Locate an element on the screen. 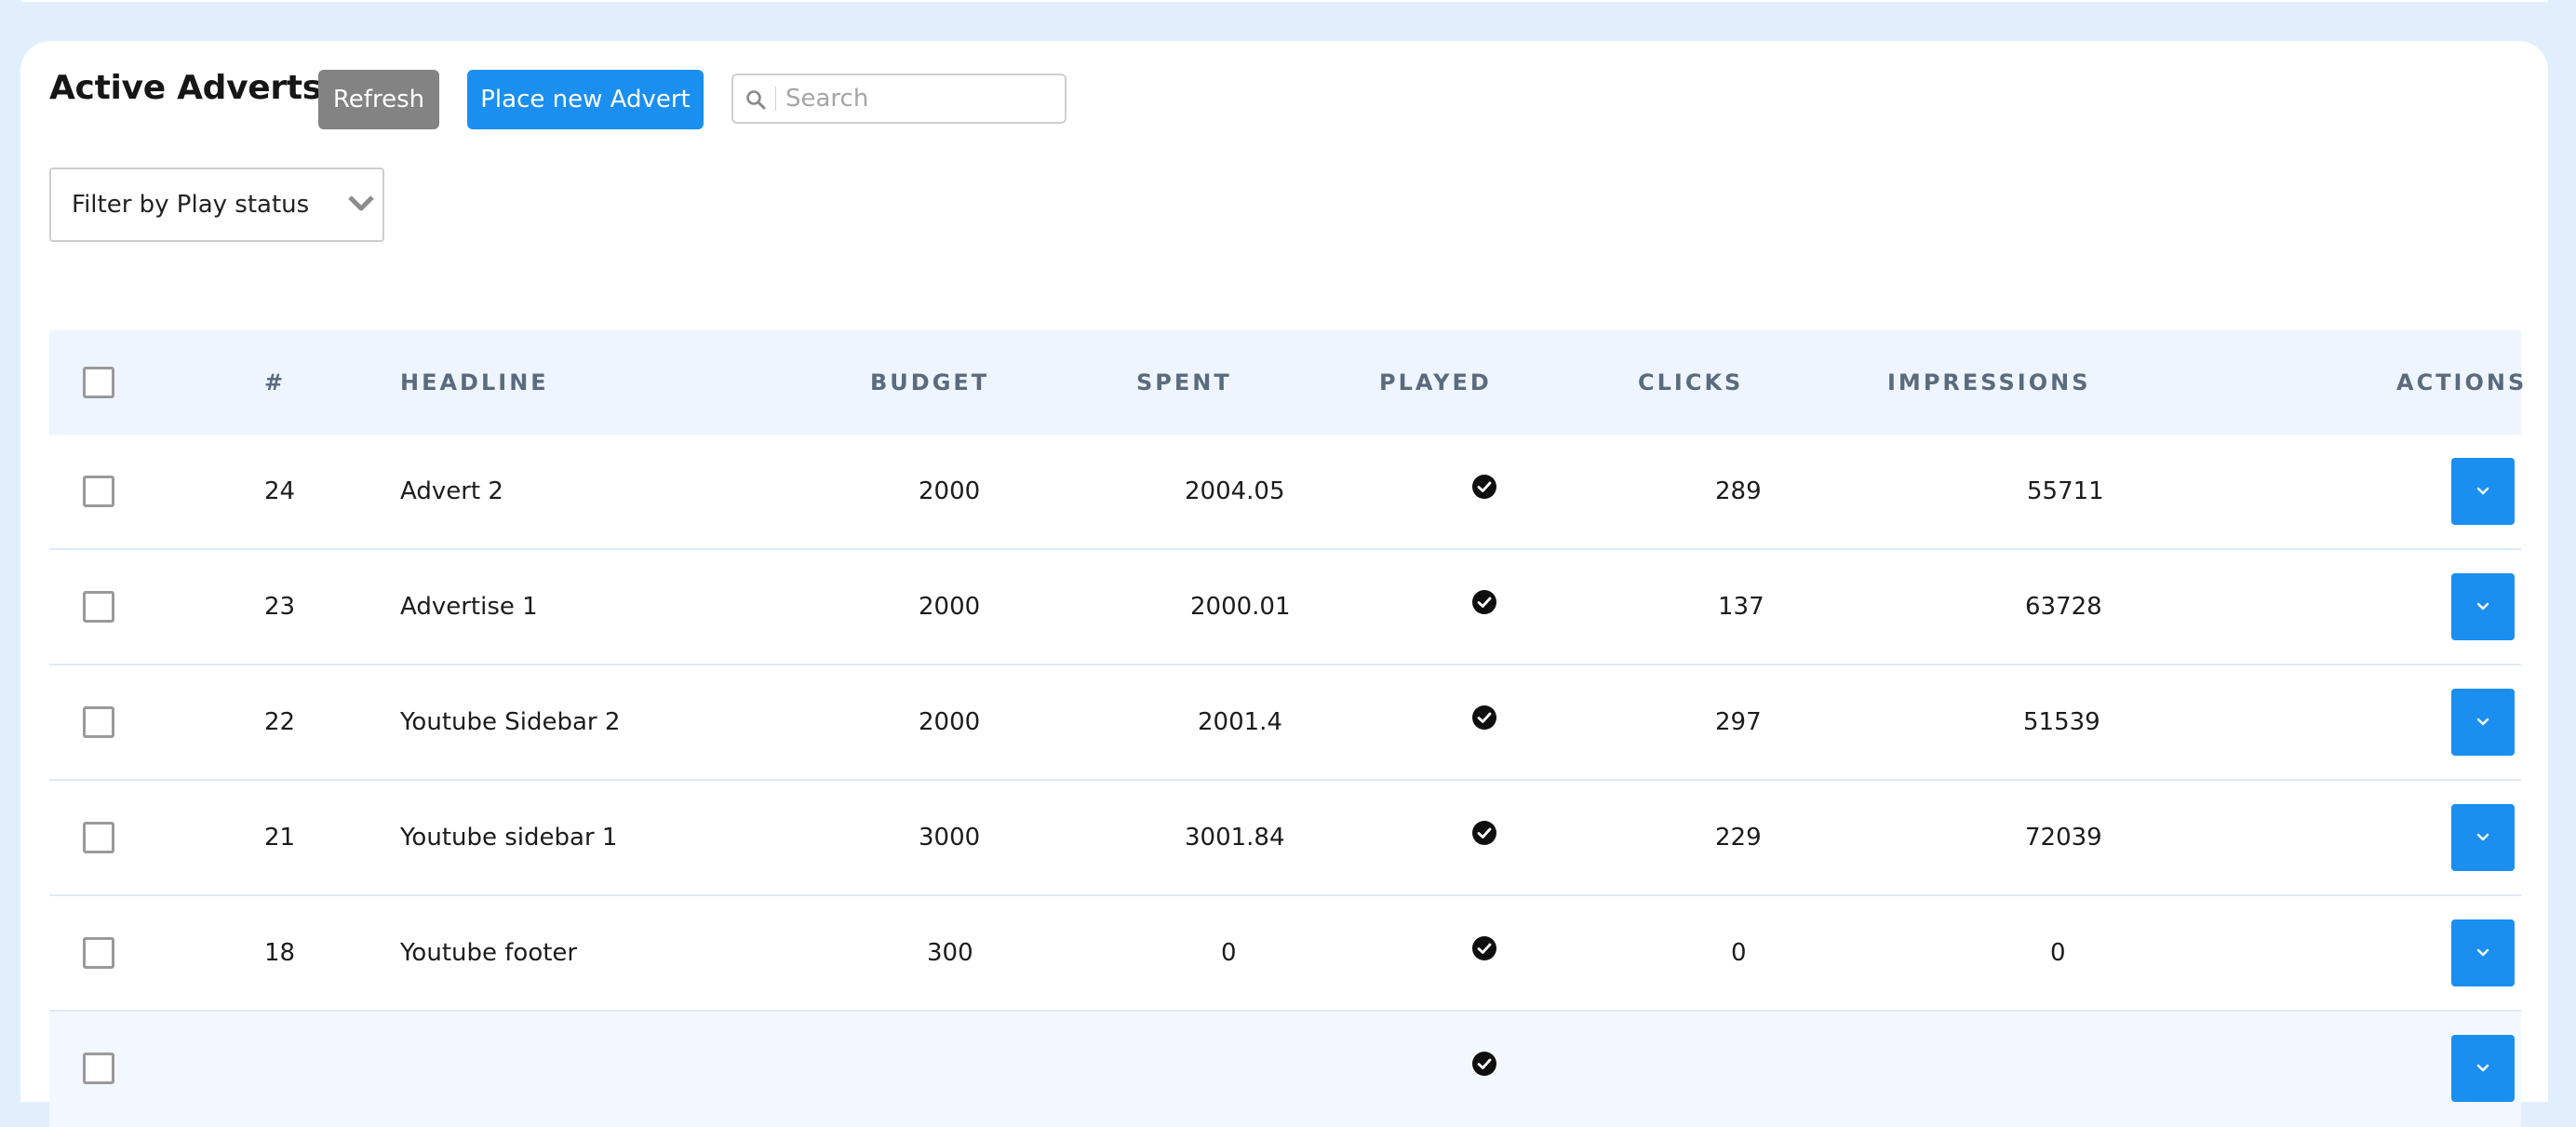  row-headline: Youtube Sidebar 2 is located at coordinates (511, 722).